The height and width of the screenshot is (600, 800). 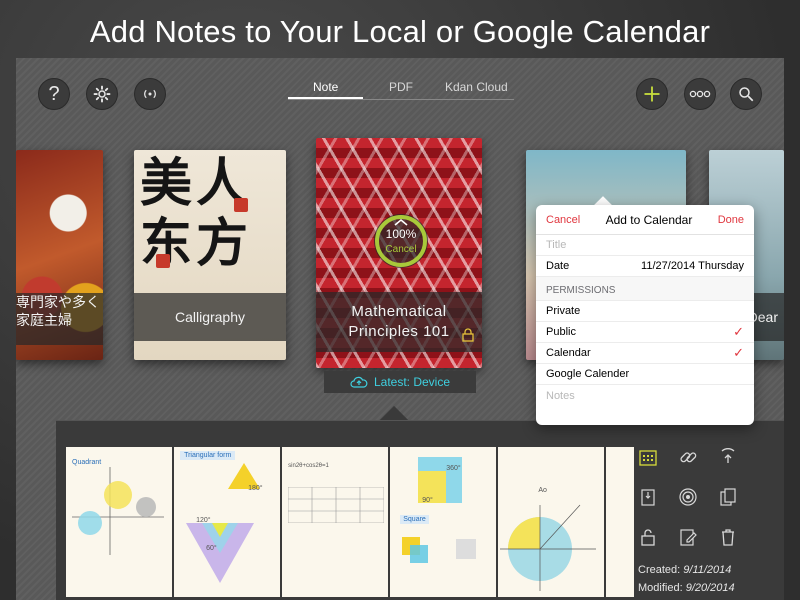 I want to click on popover-title: Add to Calendar, so click(x=649, y=219).